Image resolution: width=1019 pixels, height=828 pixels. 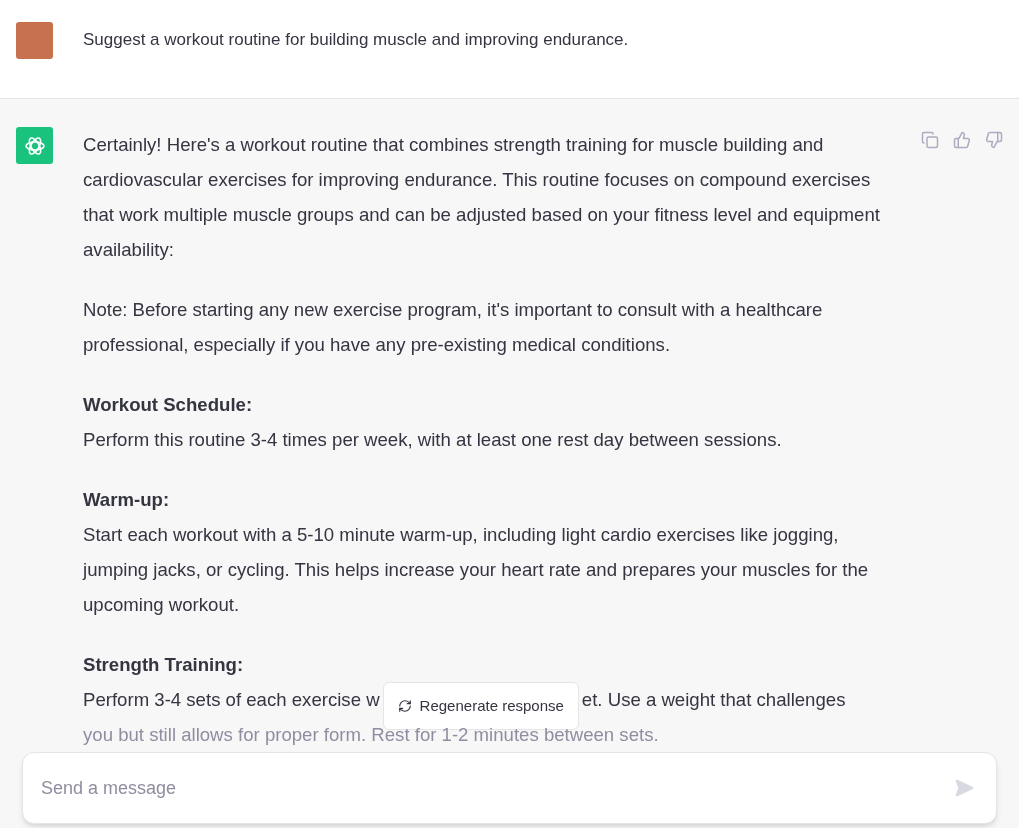 I want to click on thumbs-down-icon, so click(x=994, y=140).